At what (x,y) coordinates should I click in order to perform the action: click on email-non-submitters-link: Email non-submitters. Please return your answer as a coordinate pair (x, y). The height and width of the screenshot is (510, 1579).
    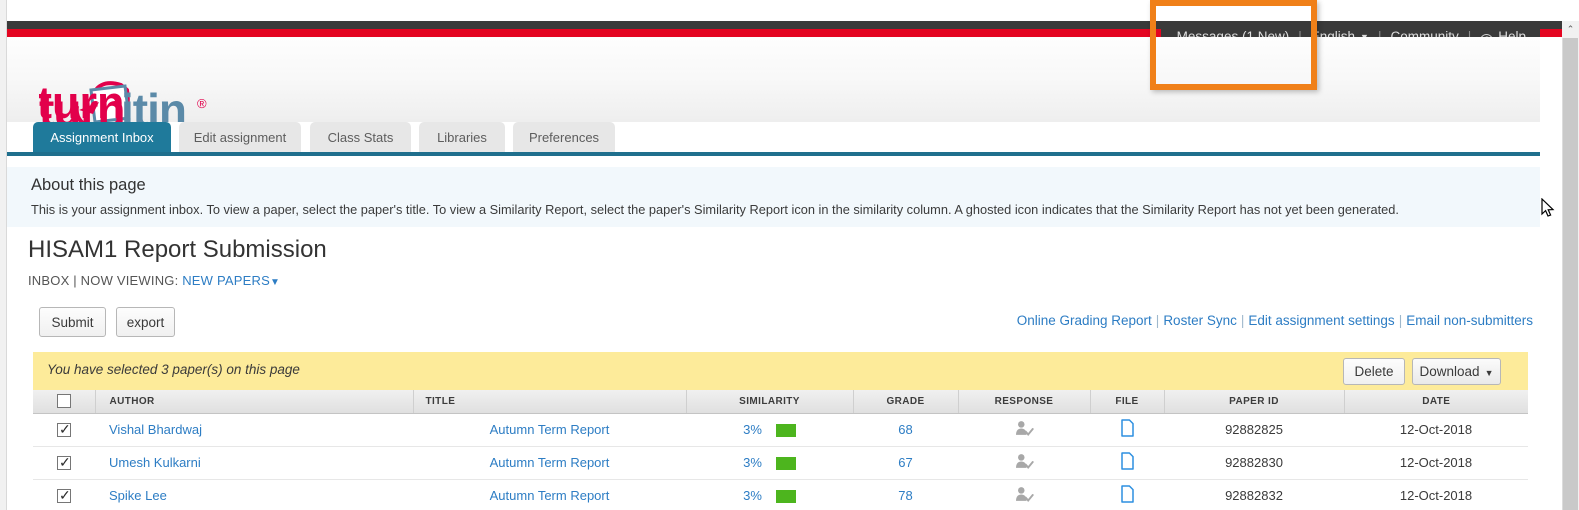
    Looking at the image, I should click on (1469, 320).